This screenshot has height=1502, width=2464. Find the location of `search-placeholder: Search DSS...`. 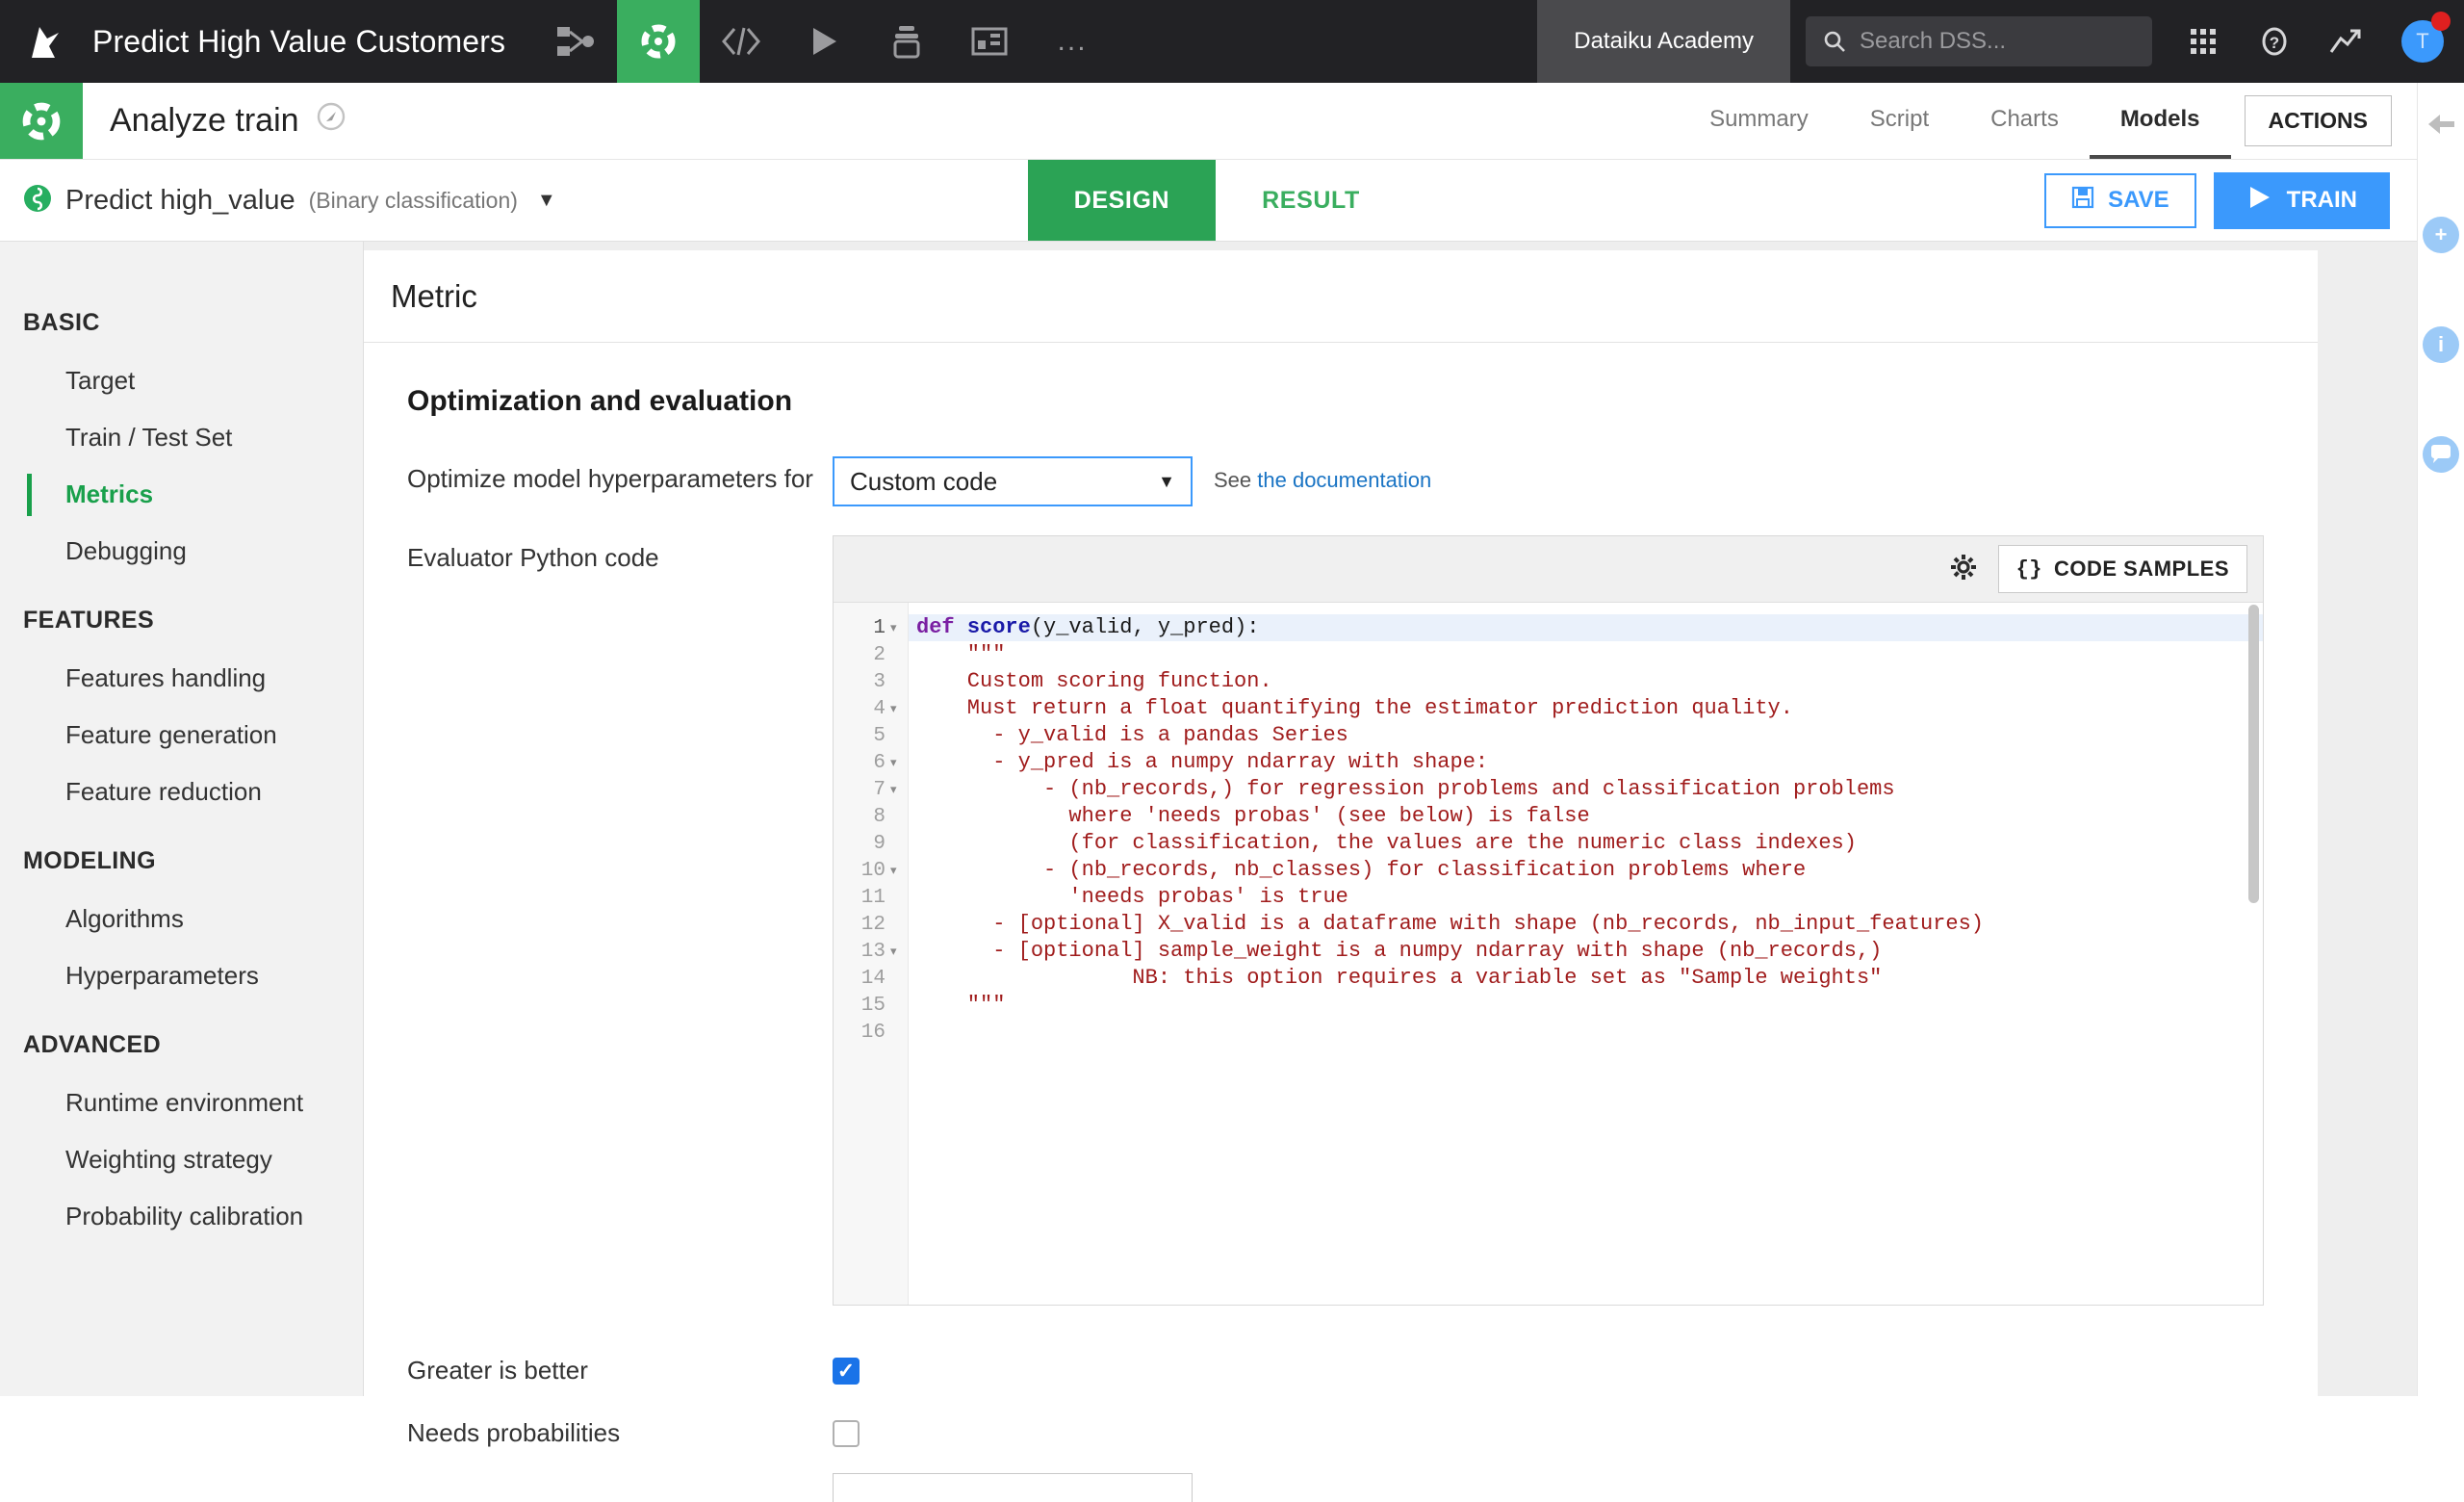

search-placeholder: Search DSS... is located at coordinates (1933, 41).